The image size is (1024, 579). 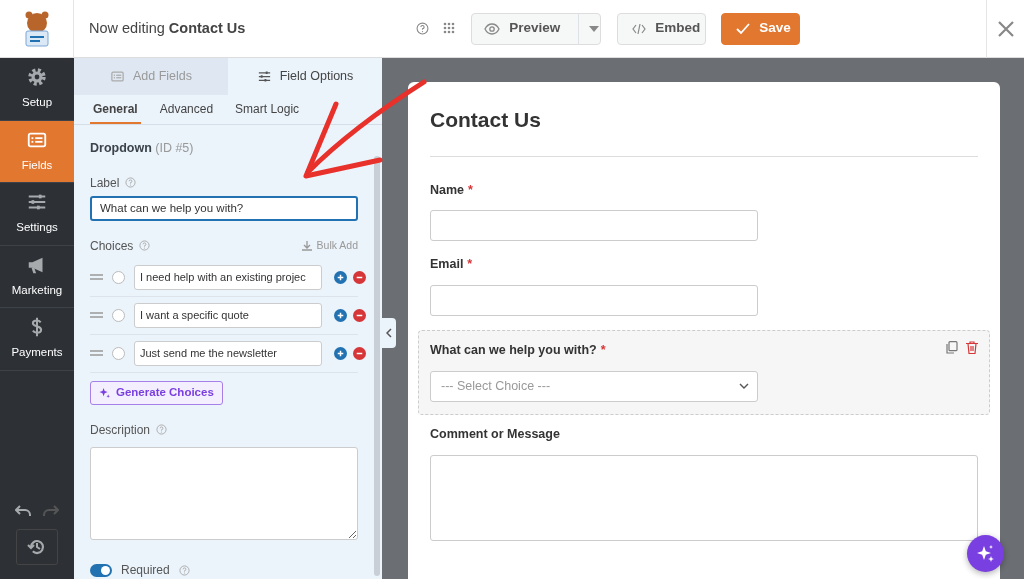 I want to click on sub-tab: Advanced, so click(x=186, y=109).